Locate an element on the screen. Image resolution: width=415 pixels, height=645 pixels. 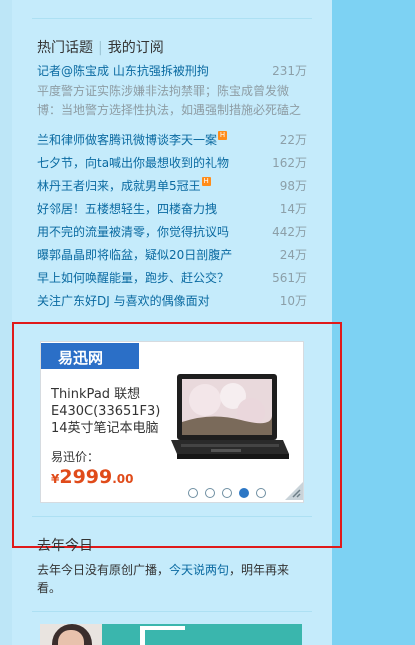
topic-count: 24万 is located at coordinates (293, 255).